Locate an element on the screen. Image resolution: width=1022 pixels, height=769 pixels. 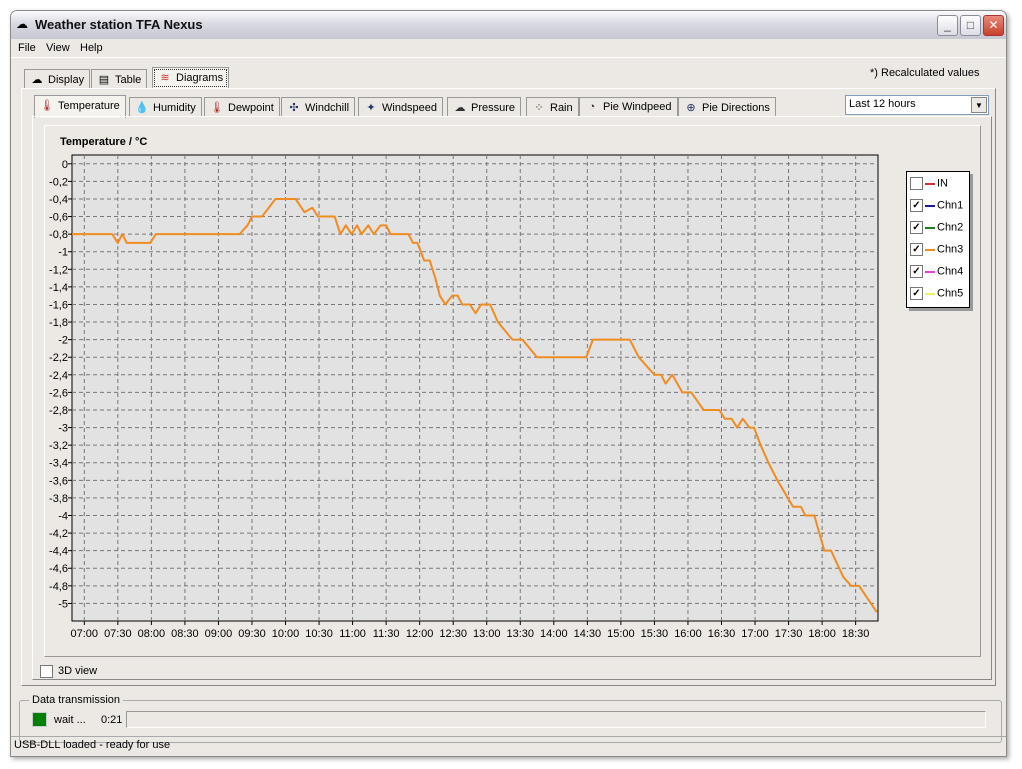
x-tick-label: 11:00 is located at coordinates (352, 634).